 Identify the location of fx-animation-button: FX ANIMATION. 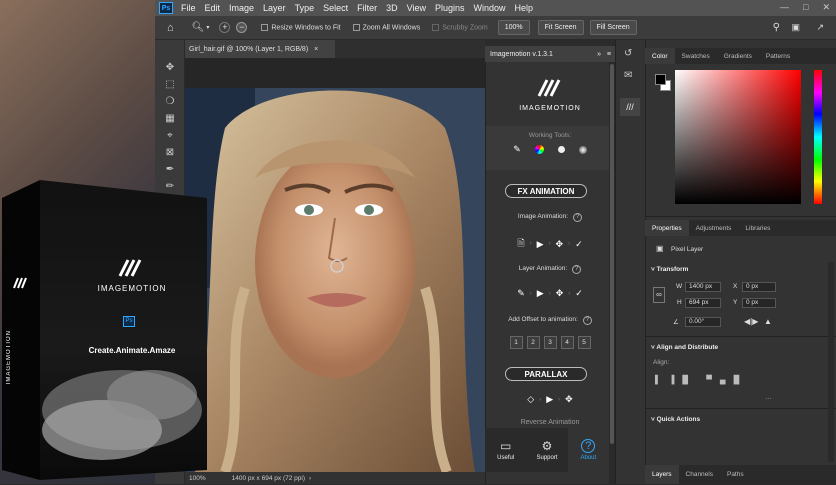
(546, 191).